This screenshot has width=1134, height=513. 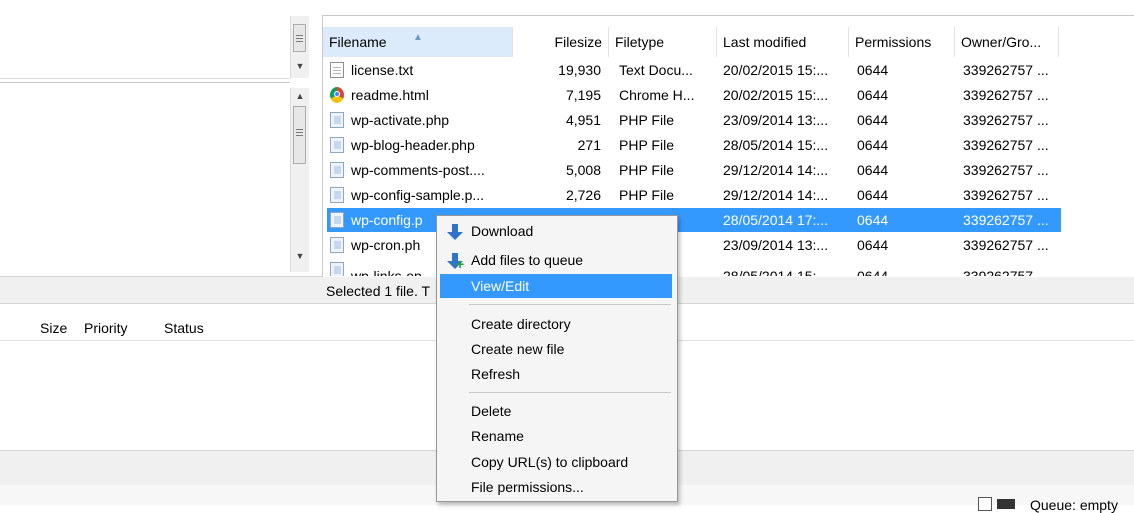 I want to click on column-header-filesize: Filesize, so click(x=561, y=42).